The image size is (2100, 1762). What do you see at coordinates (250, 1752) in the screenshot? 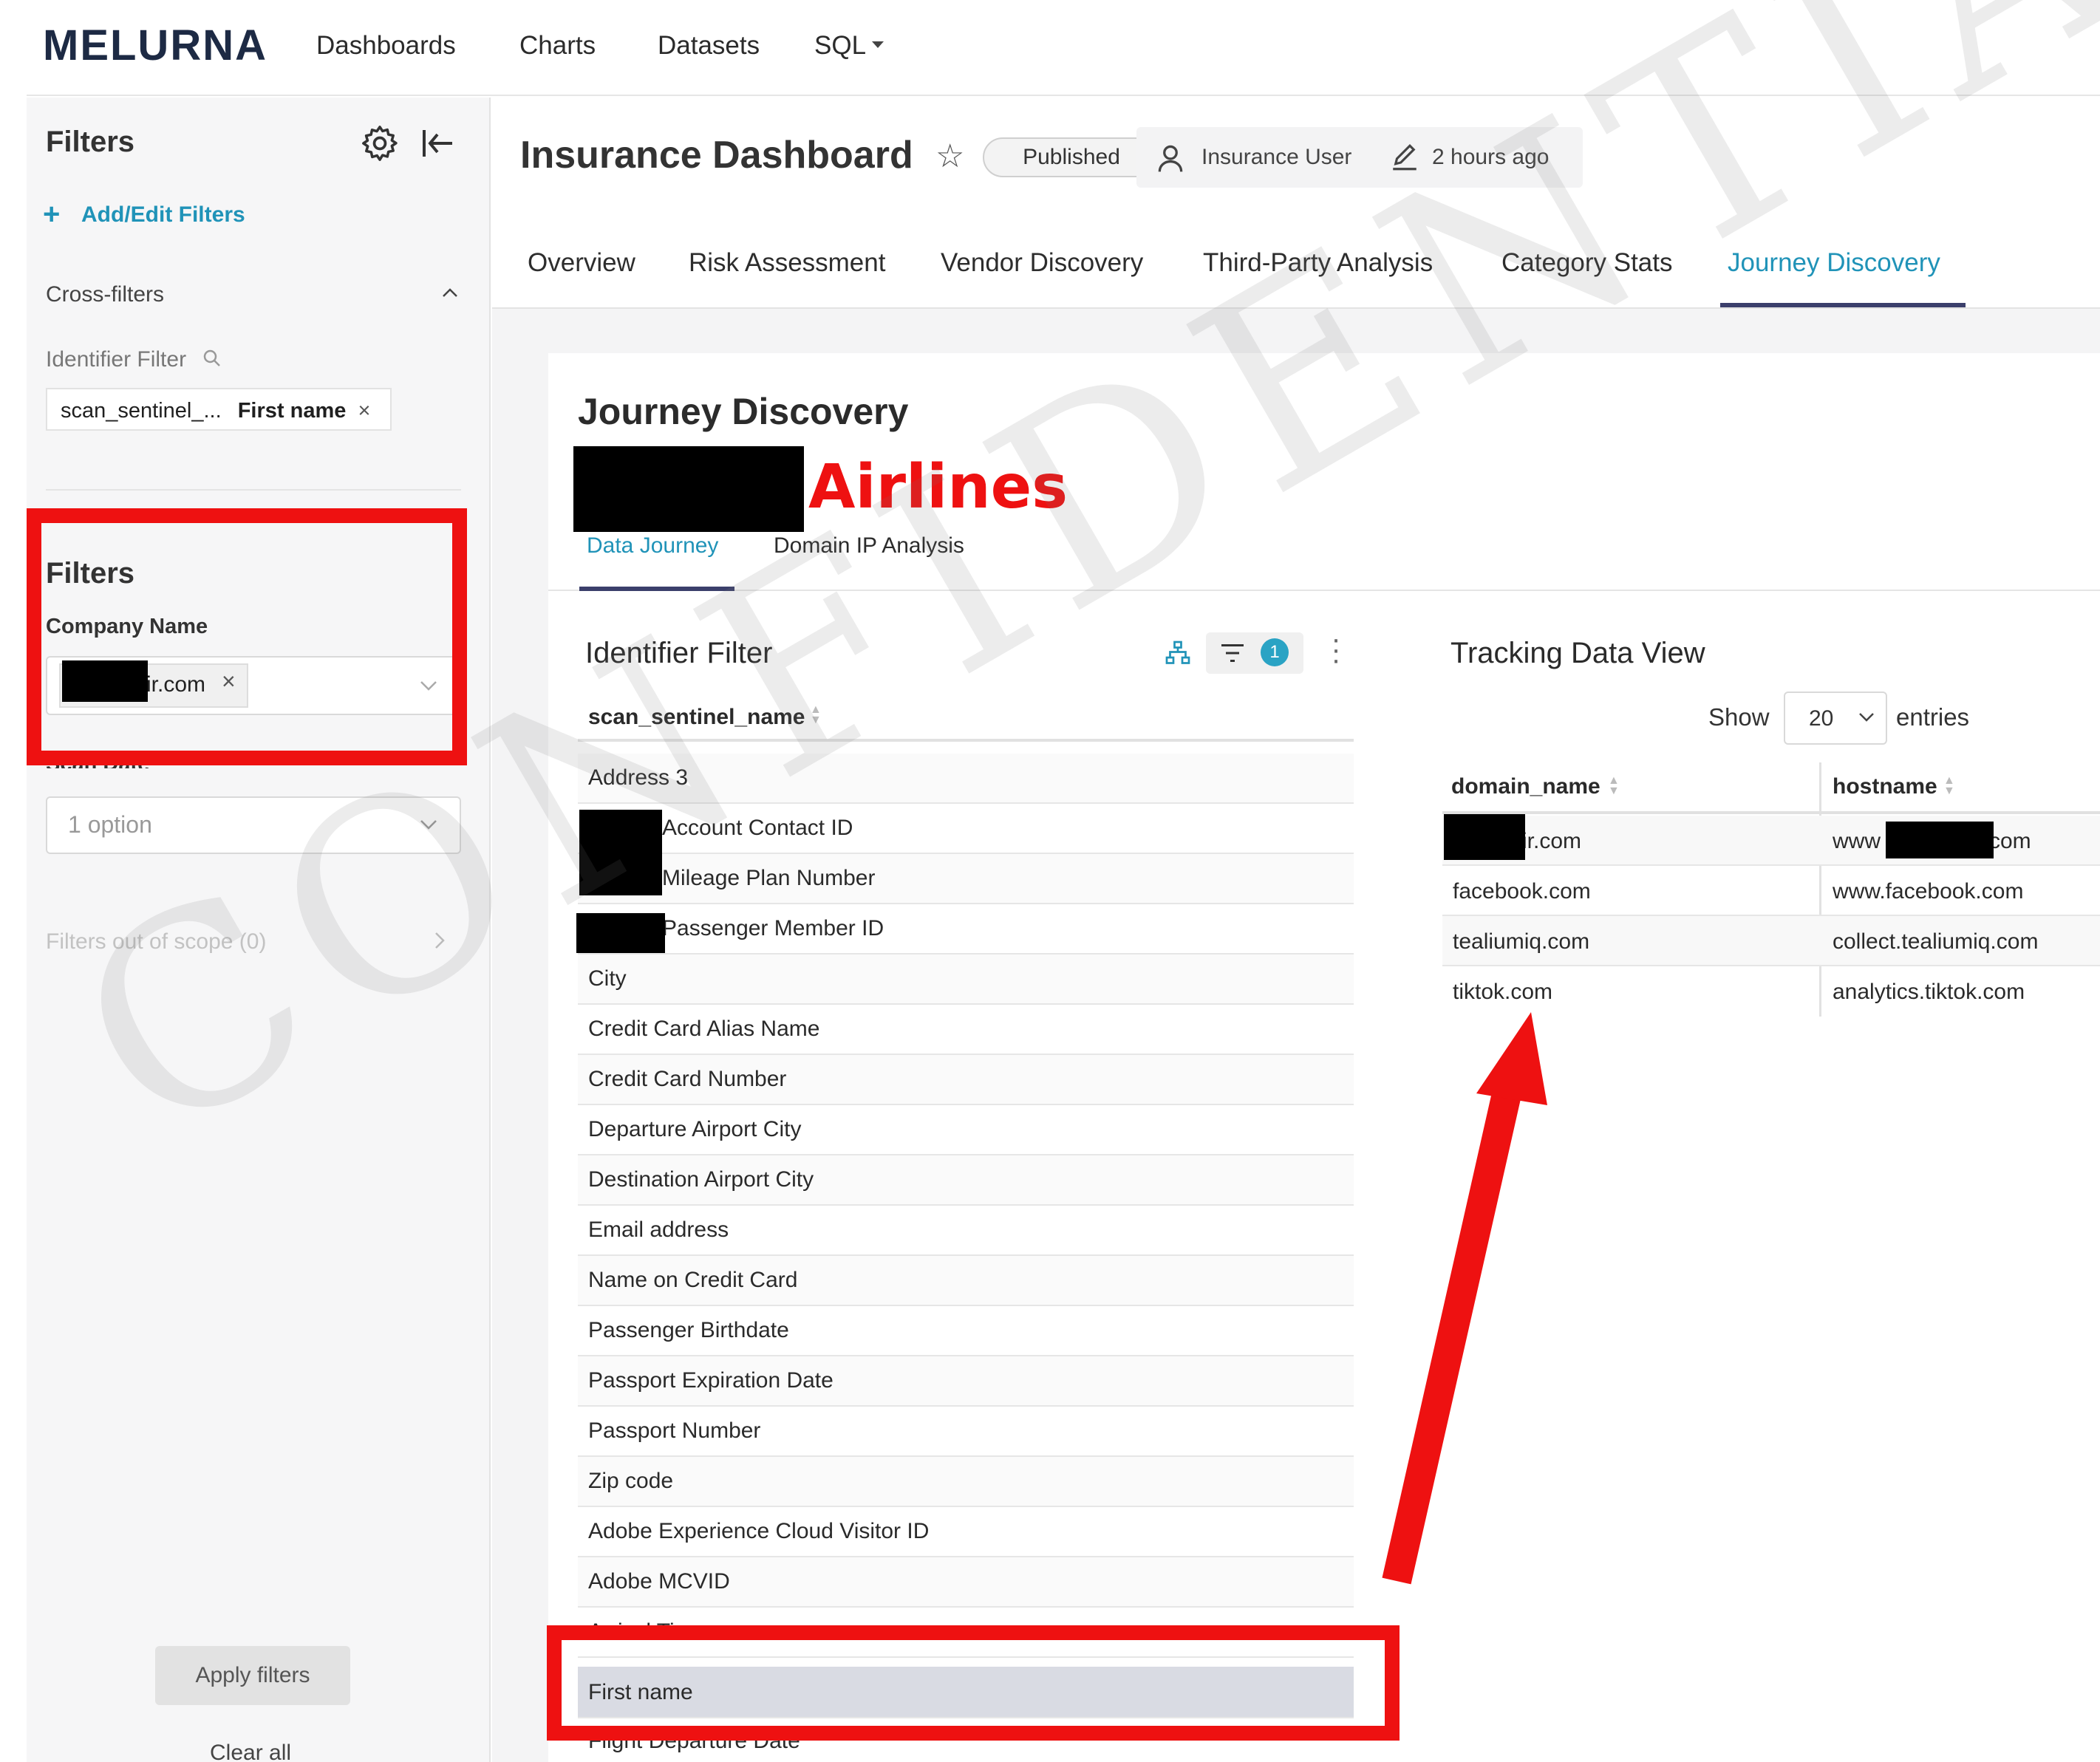
I see `clear-all-button: Clear all` at bounding box center [250, 1752].